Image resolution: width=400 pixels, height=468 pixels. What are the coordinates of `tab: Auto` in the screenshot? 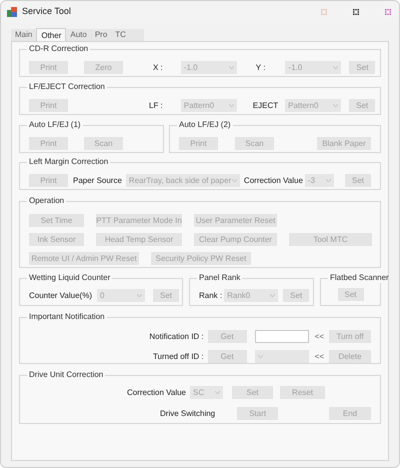 It's located at (78, 35).